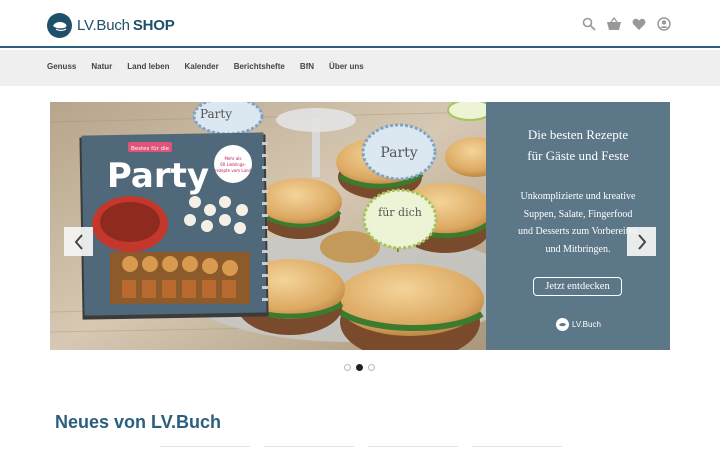  I want to click on nav-item-kalender: Kalender, so click(201, 66).